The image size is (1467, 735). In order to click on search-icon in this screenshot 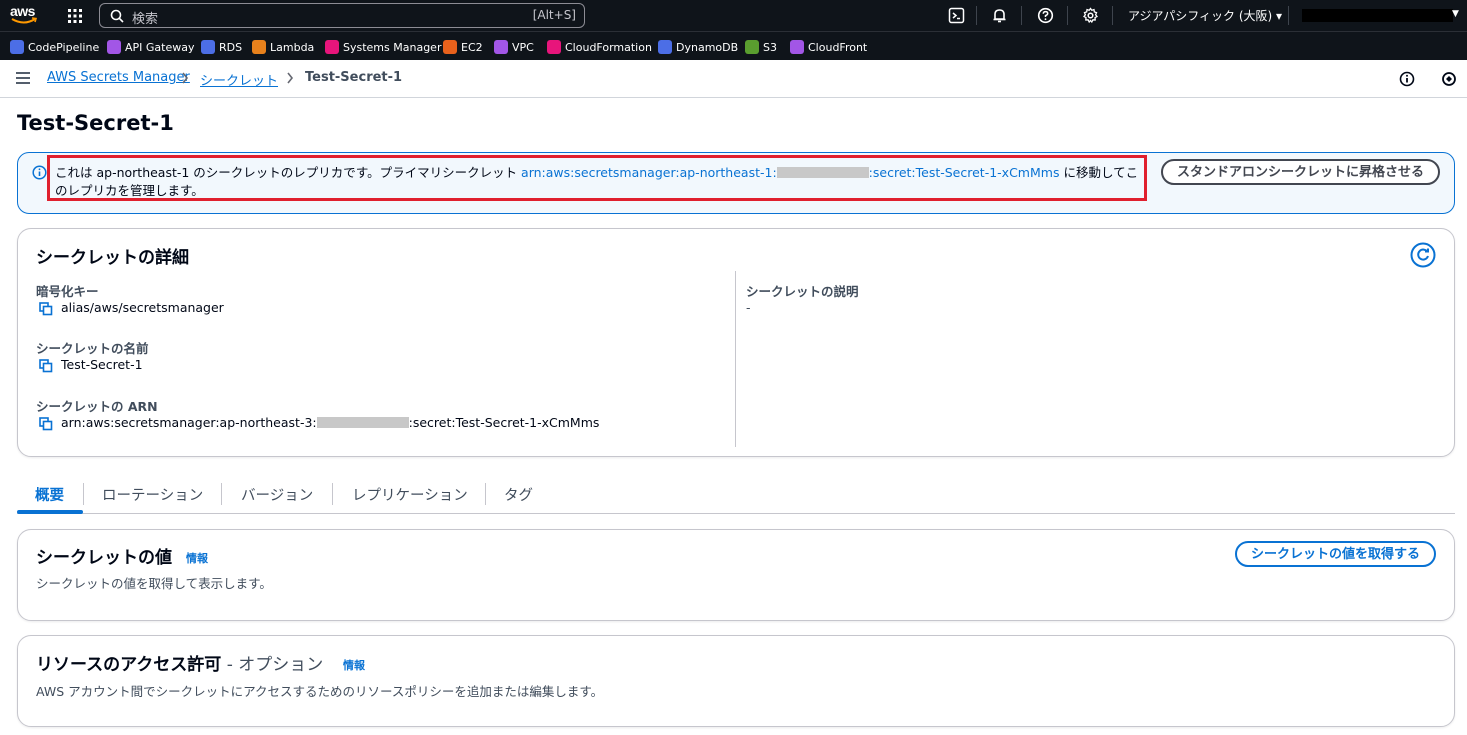, I will do `click(117, 16)`.